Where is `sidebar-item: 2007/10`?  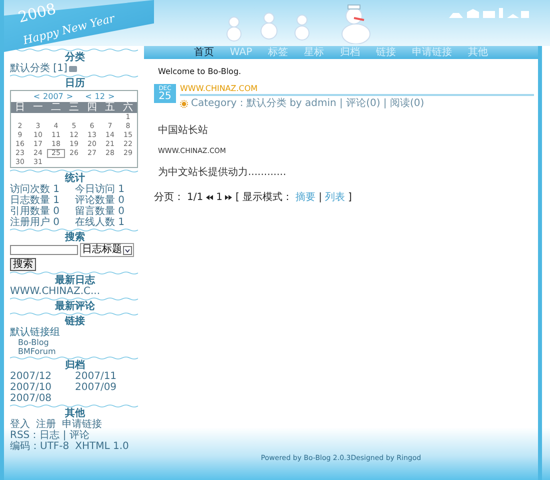 sidebar-item: 2007/10 is located at coordinates (31, 387).